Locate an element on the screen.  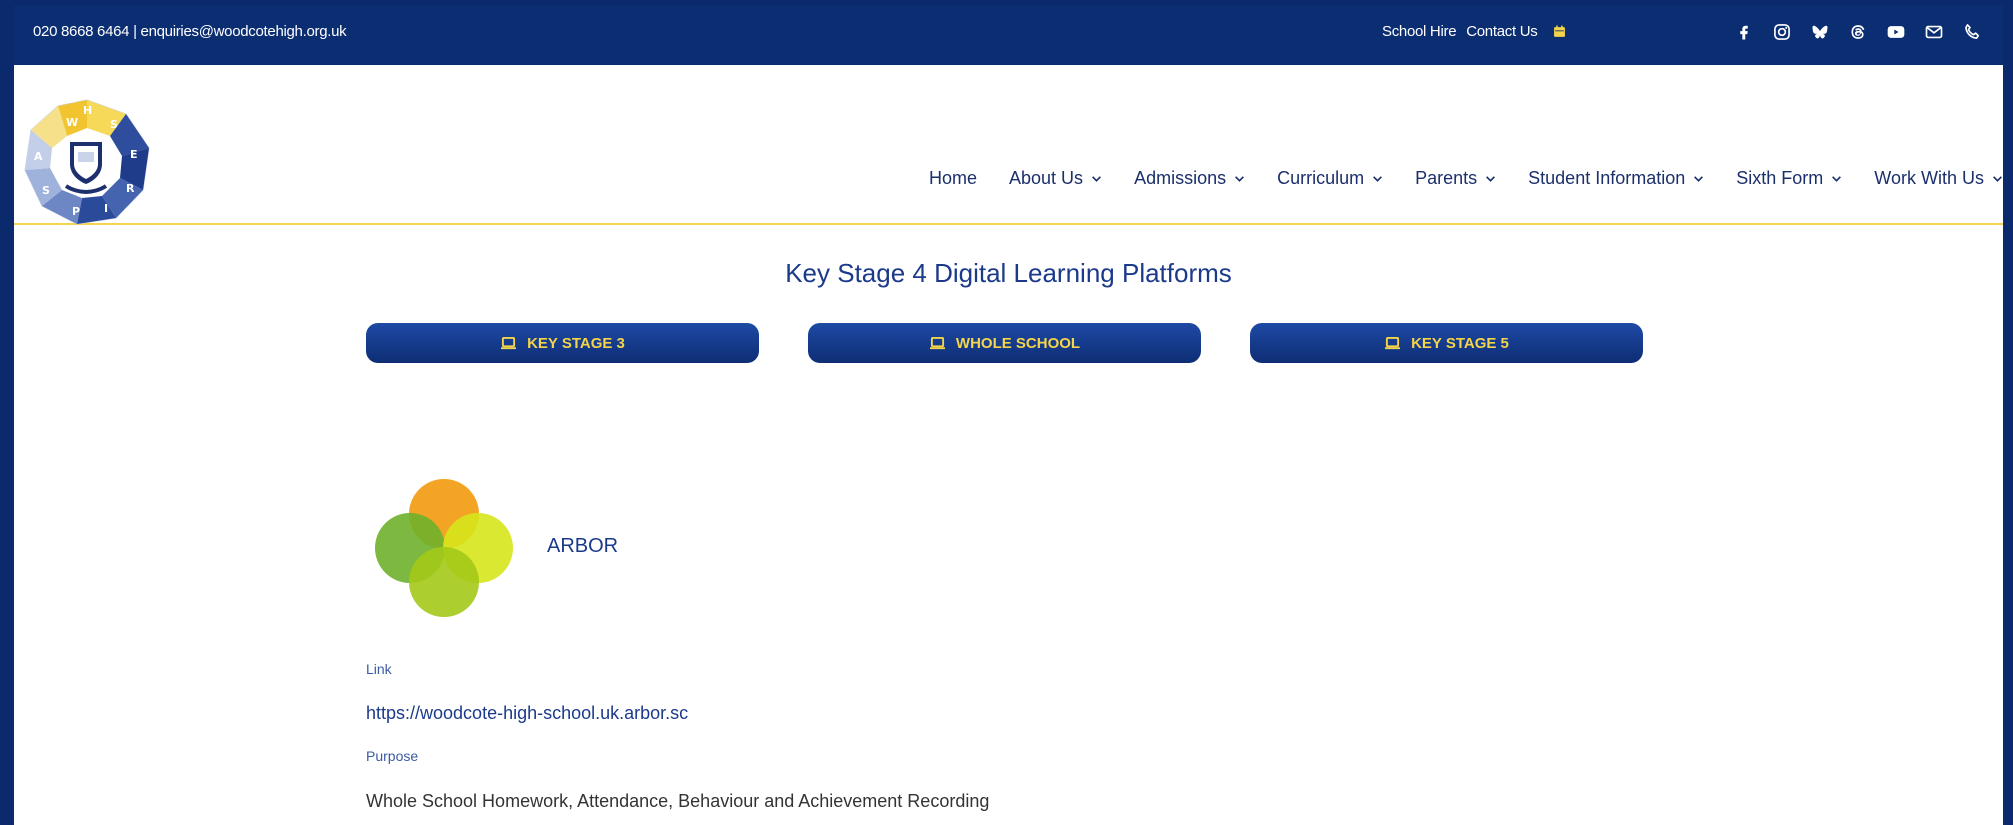
nav-student-information: Student Information is located at coordinates (1616, 178).